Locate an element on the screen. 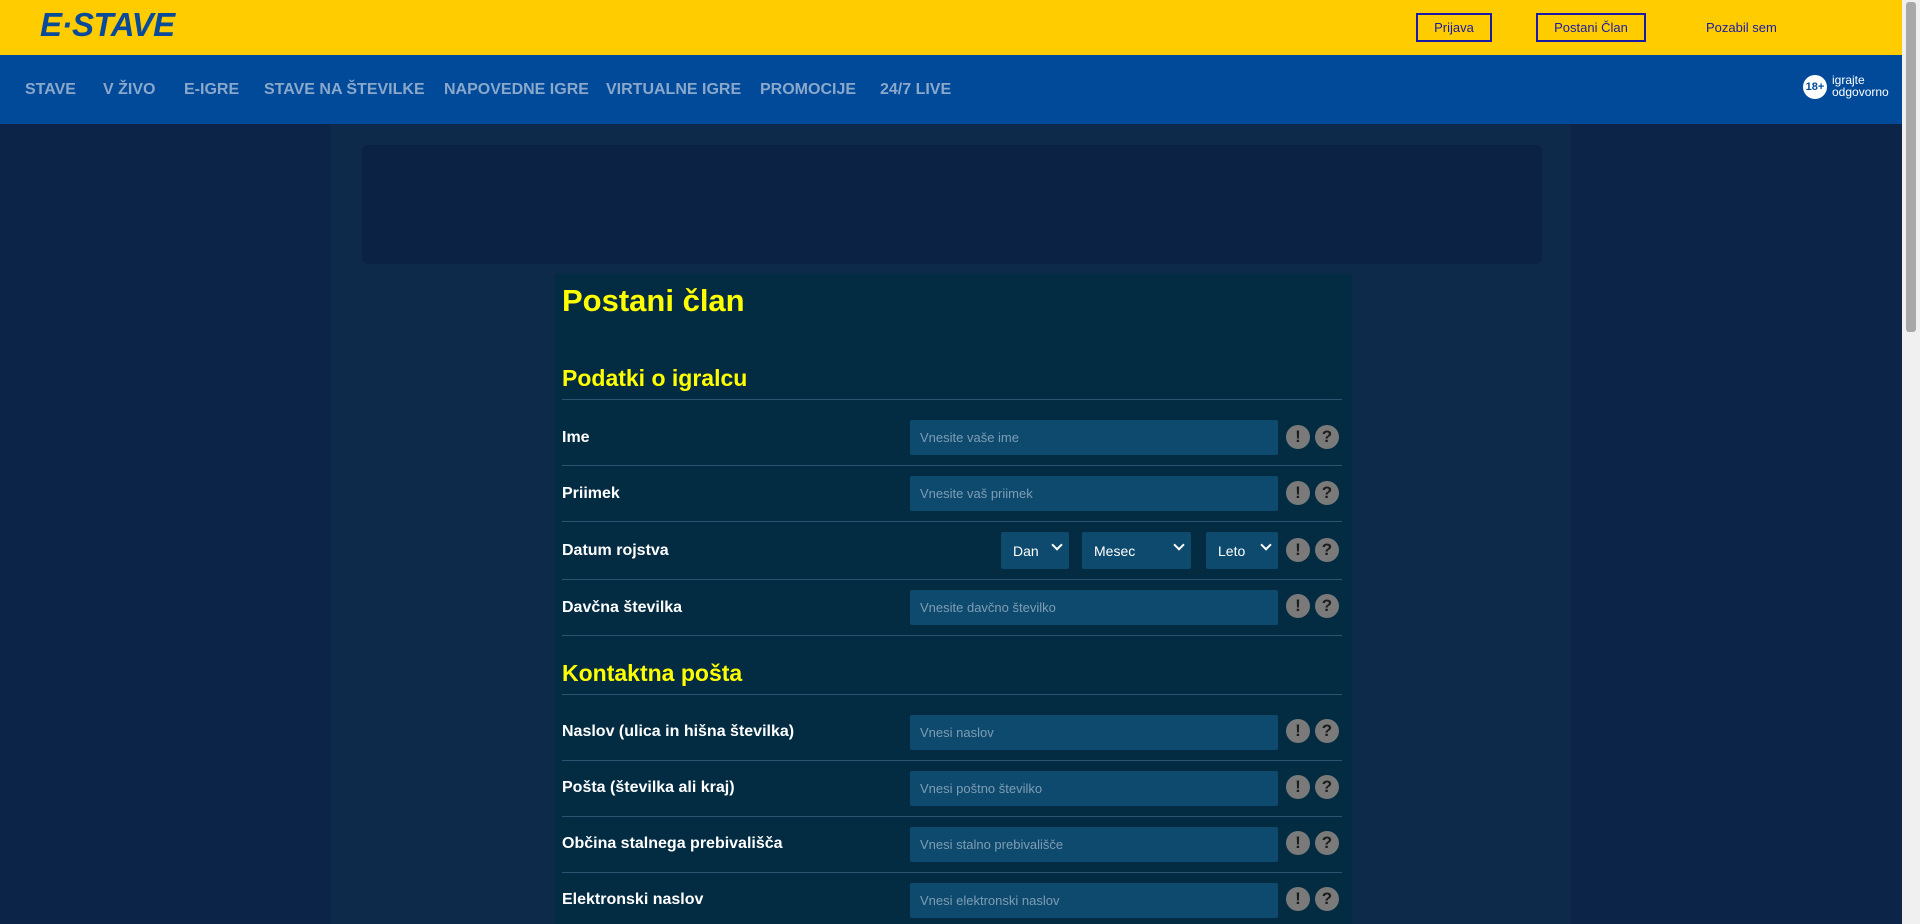 The image size is (1920, 924). month-select: Mesec is located at coordinates (1136, 550).